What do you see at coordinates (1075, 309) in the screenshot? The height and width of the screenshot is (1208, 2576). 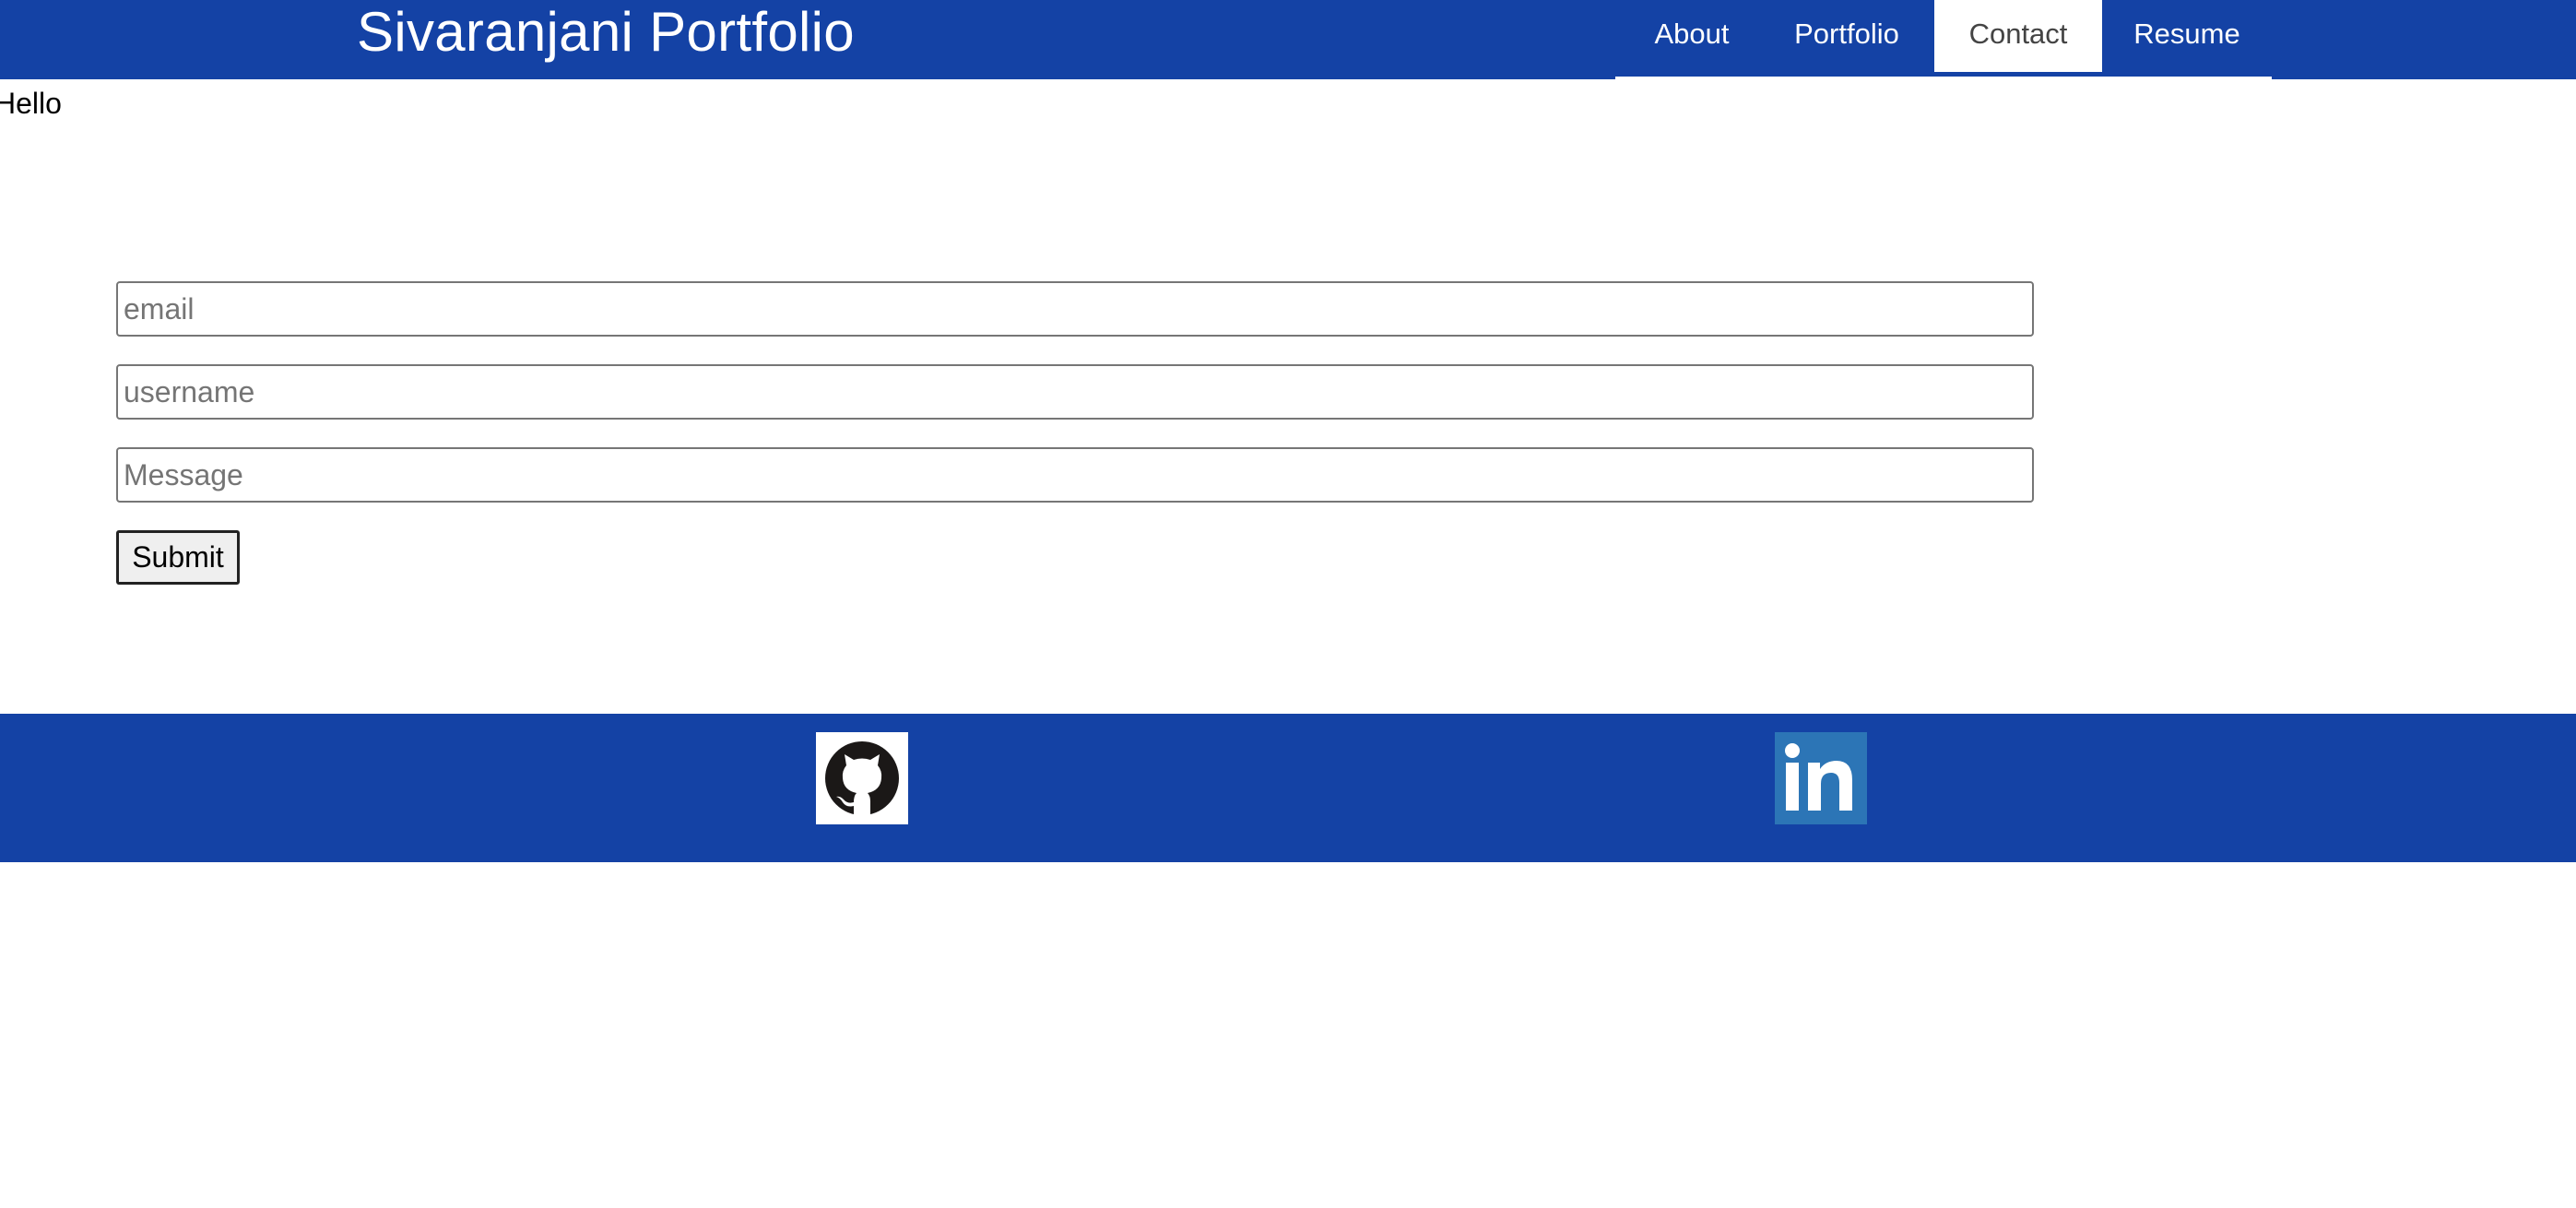 I see `email-field` at bounding box center [1075, 309].